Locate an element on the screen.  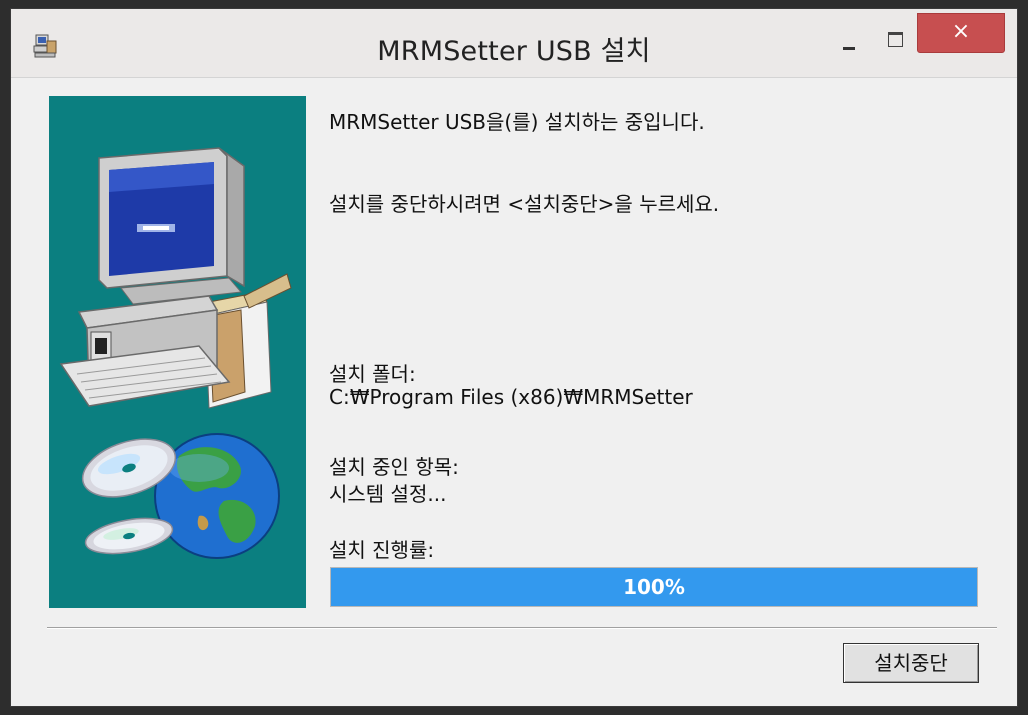
status-message: MRMSetter USB을(를) 설치하는 중입니다. is located at coordinates (517, 122).